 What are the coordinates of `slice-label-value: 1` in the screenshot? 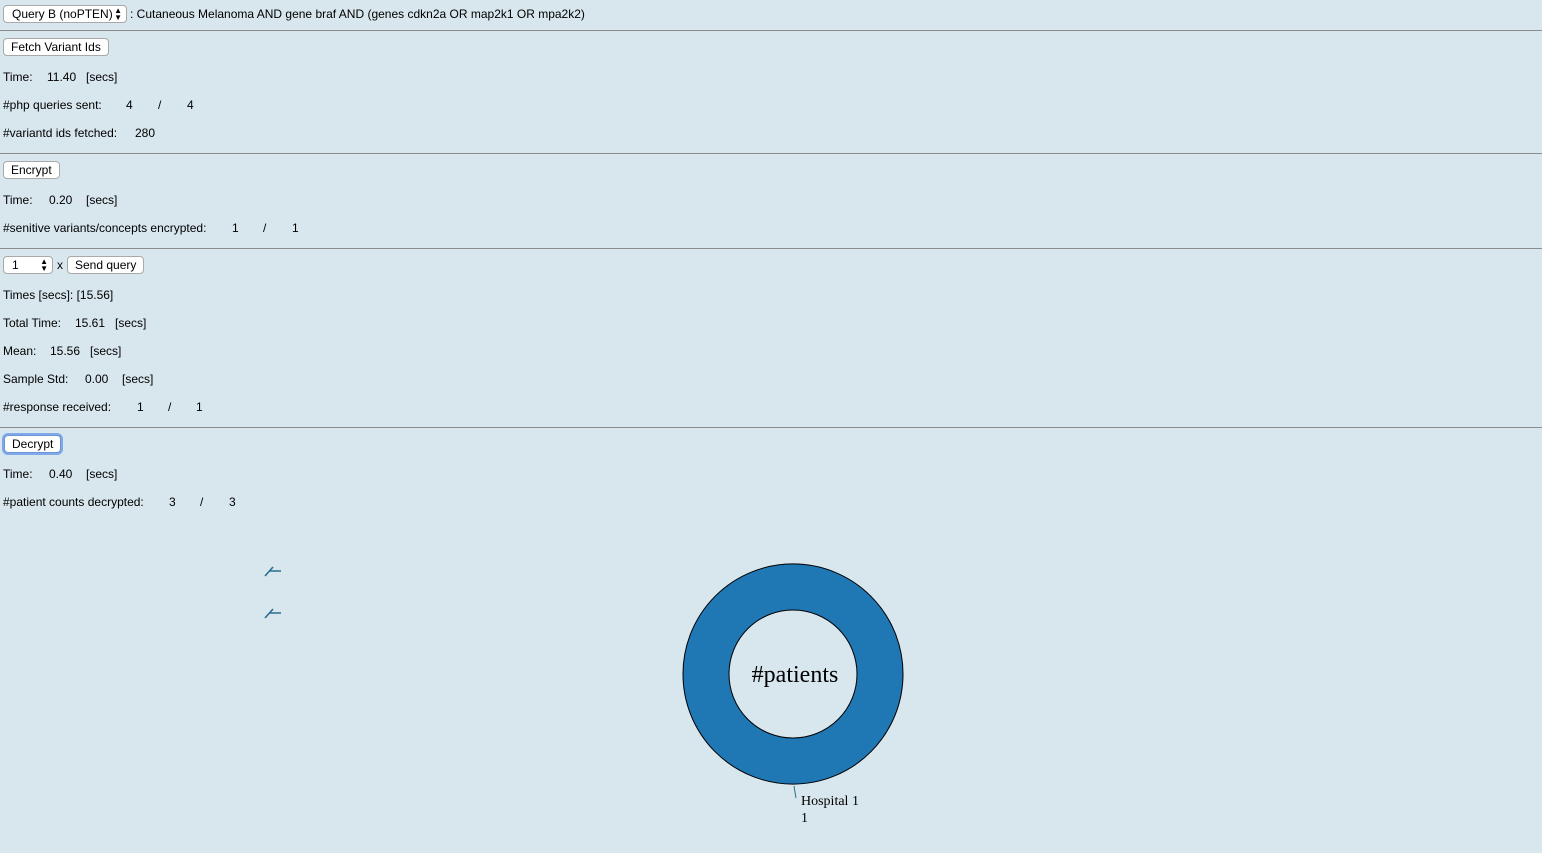 It's located at (804, 818).